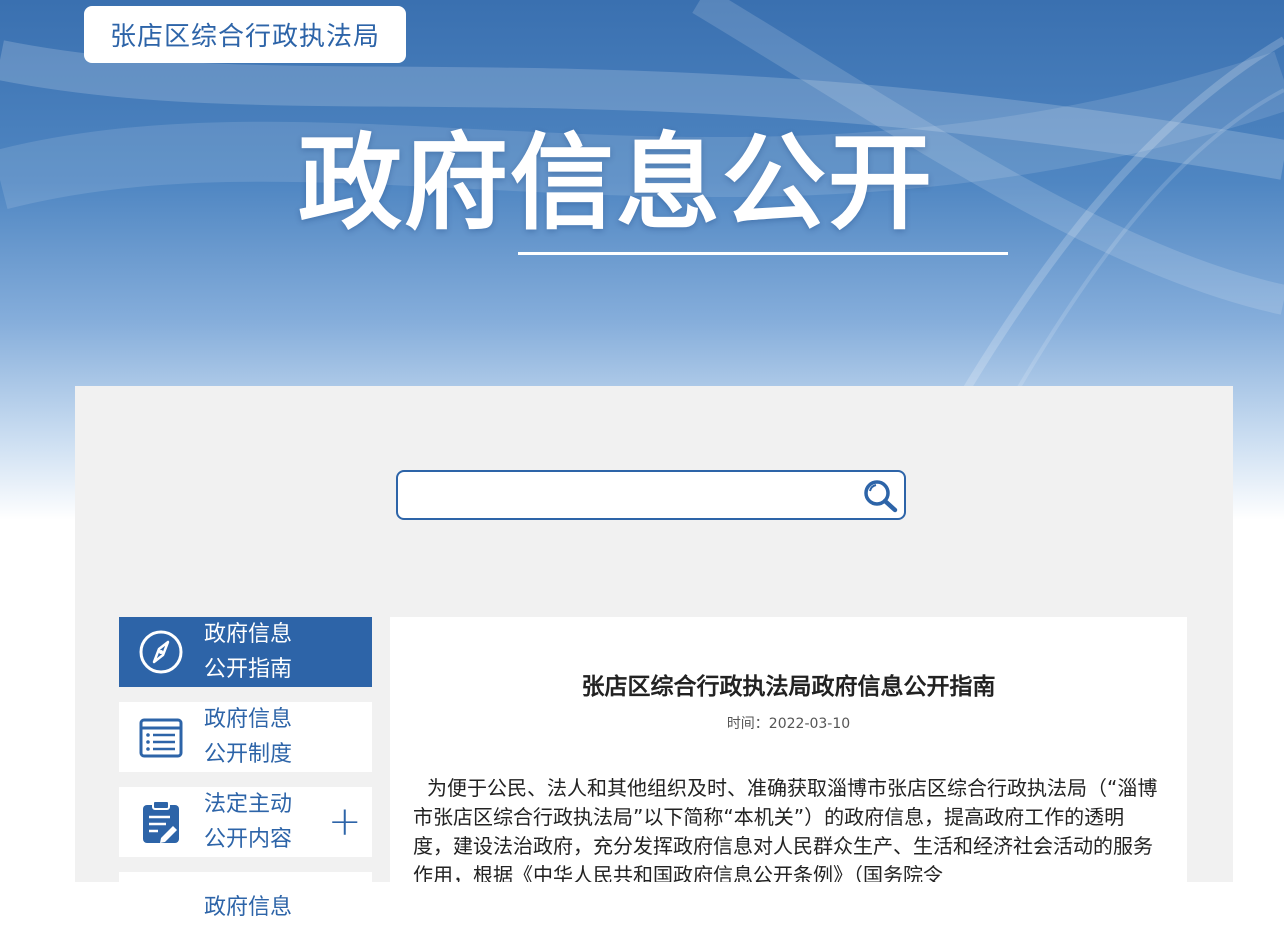  What do you see at coordinates (259, 822) in the screenshot?
I see `sidebar-item-label: 法定主动 公开内容` at bounding box center [259, 822].